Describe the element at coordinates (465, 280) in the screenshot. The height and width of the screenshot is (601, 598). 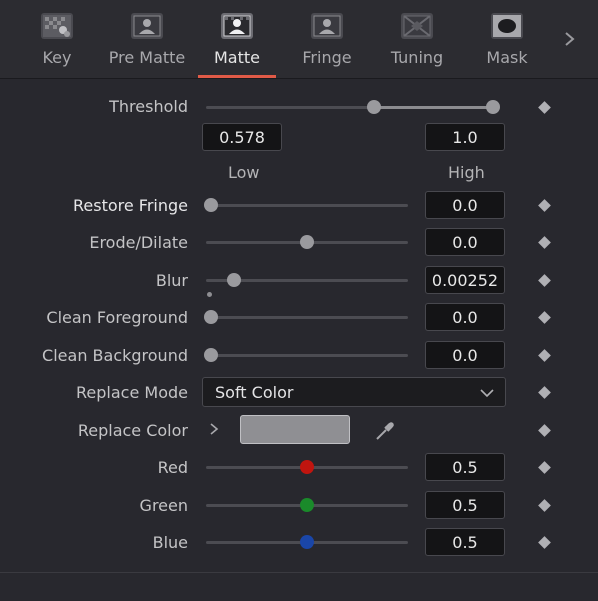
I see `blur-field: 0.00252` at that location.